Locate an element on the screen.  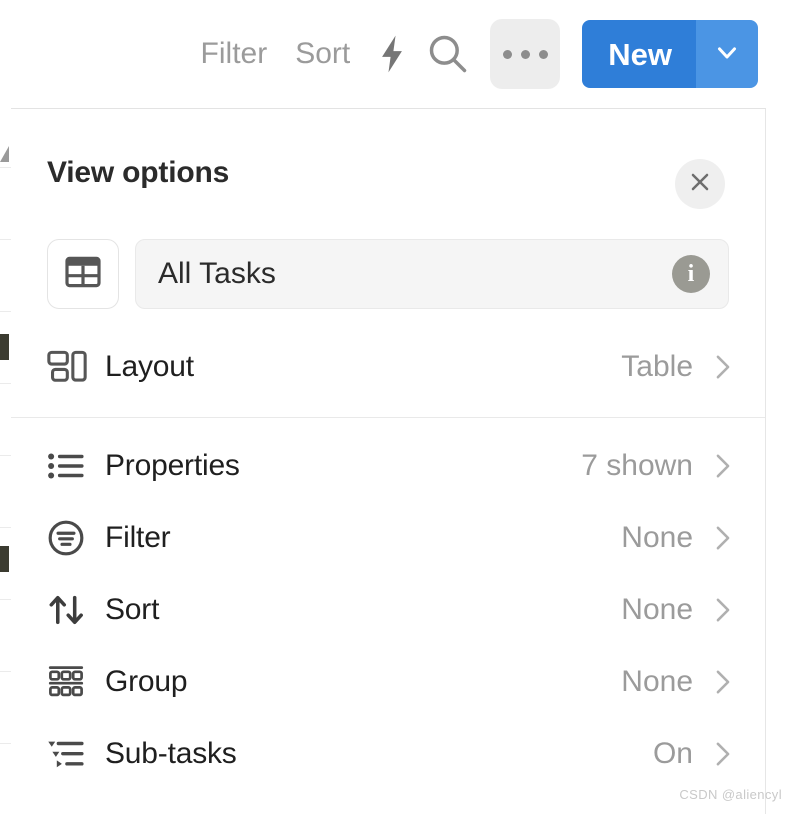
background-marker-icon is located at coordinates (4, 154).